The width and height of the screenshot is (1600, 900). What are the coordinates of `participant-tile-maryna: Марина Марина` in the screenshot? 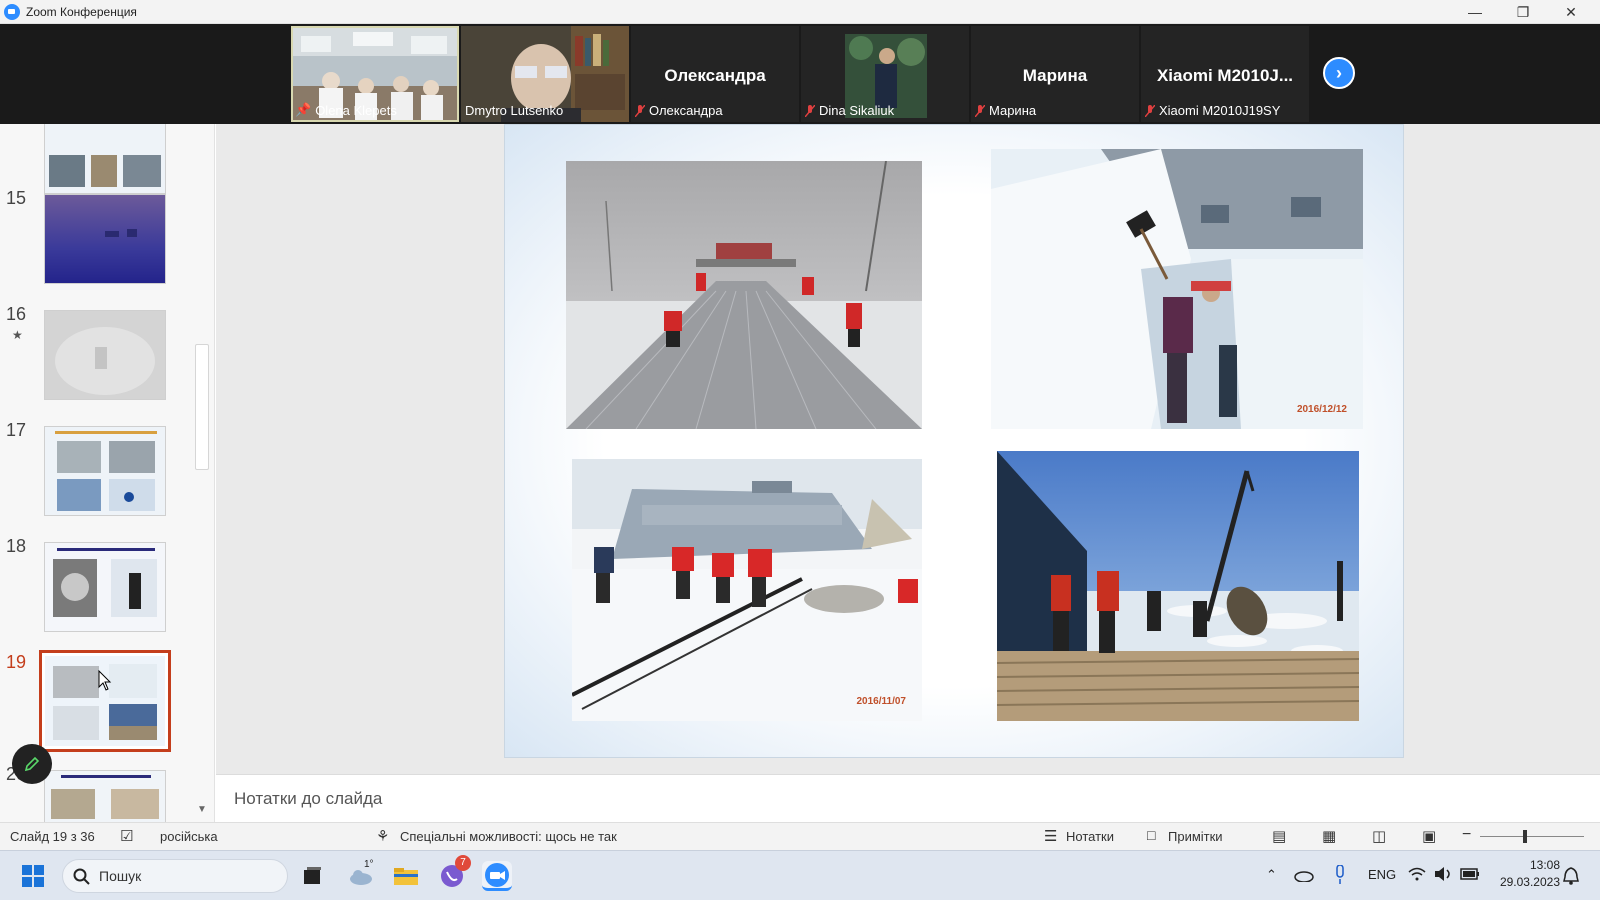 It's located at (1055, 74).